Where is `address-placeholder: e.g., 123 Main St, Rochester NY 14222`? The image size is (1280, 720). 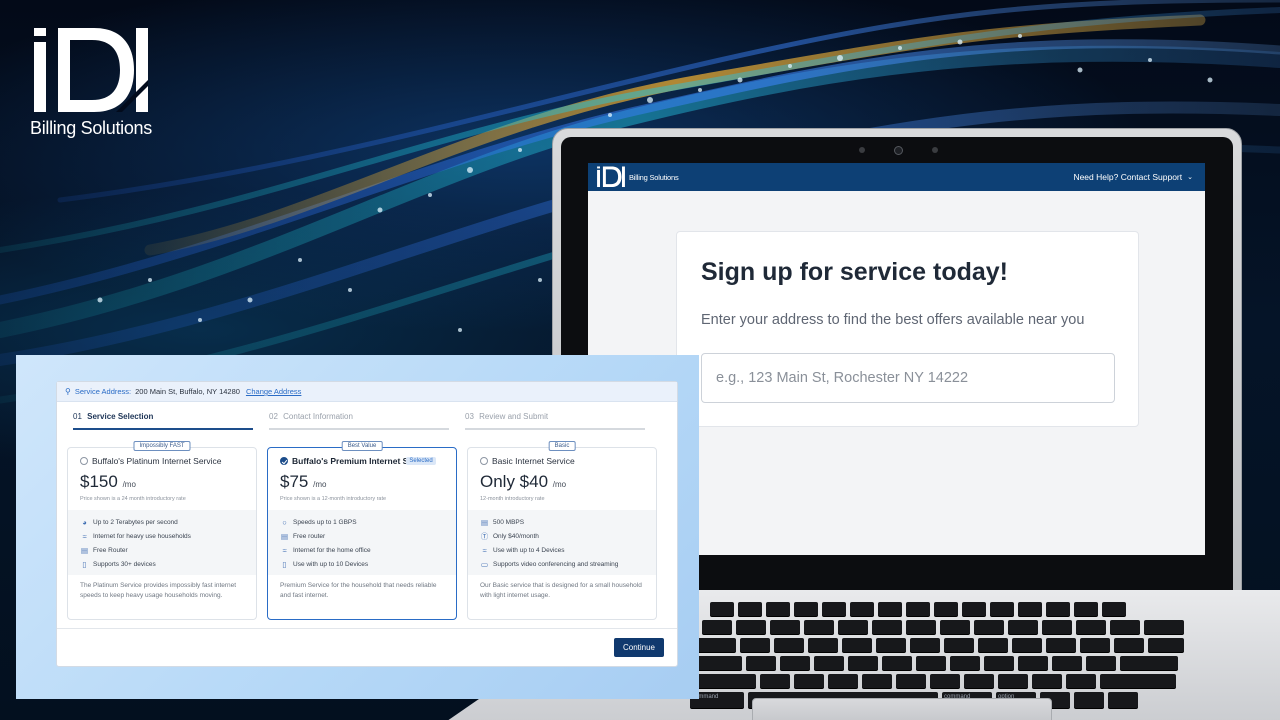 address-placeholder: e.g., 123 Main St, Rochester NY 14222 is located at coordinates (842, 378).